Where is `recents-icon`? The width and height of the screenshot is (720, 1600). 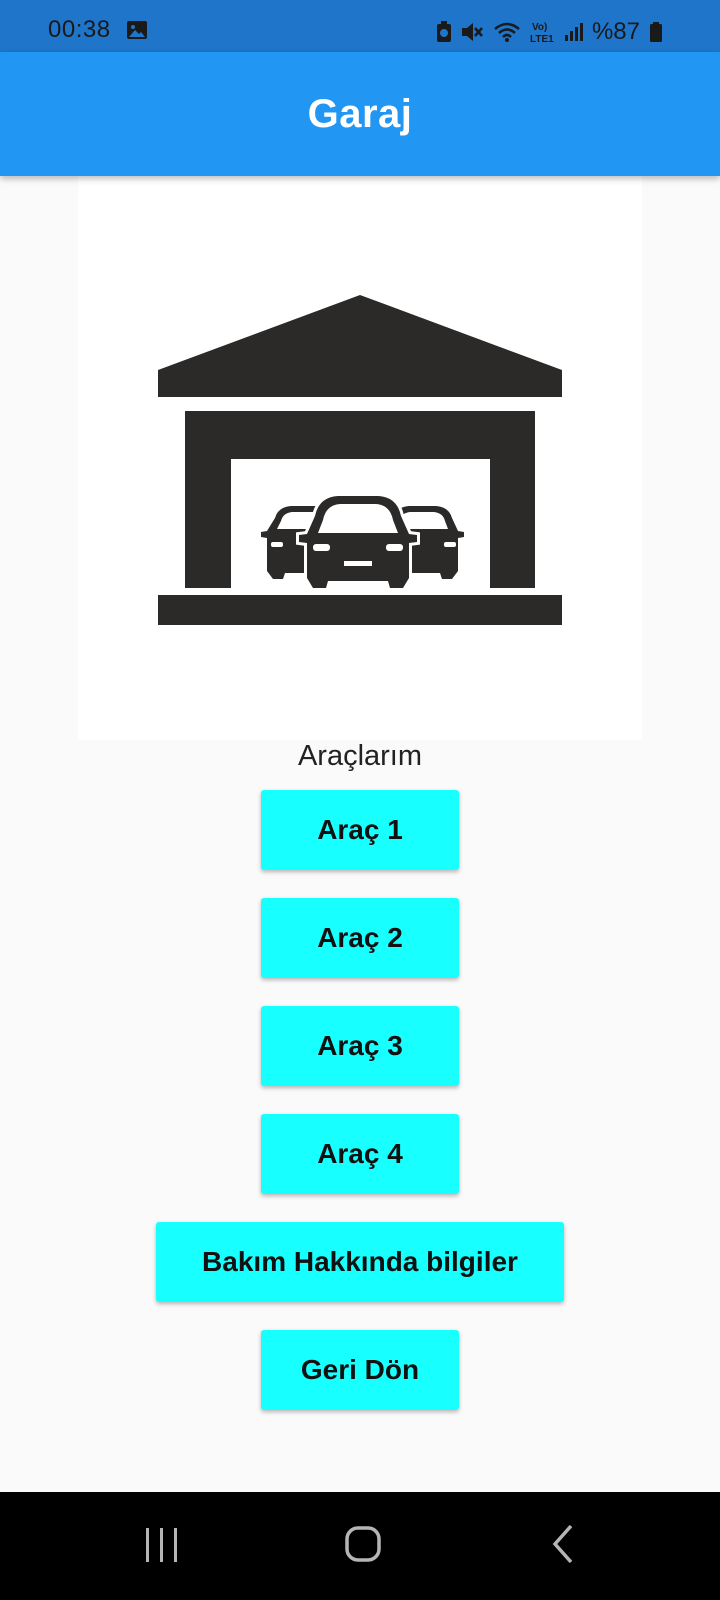 recents-icon is located at coordinates (162, 1546).